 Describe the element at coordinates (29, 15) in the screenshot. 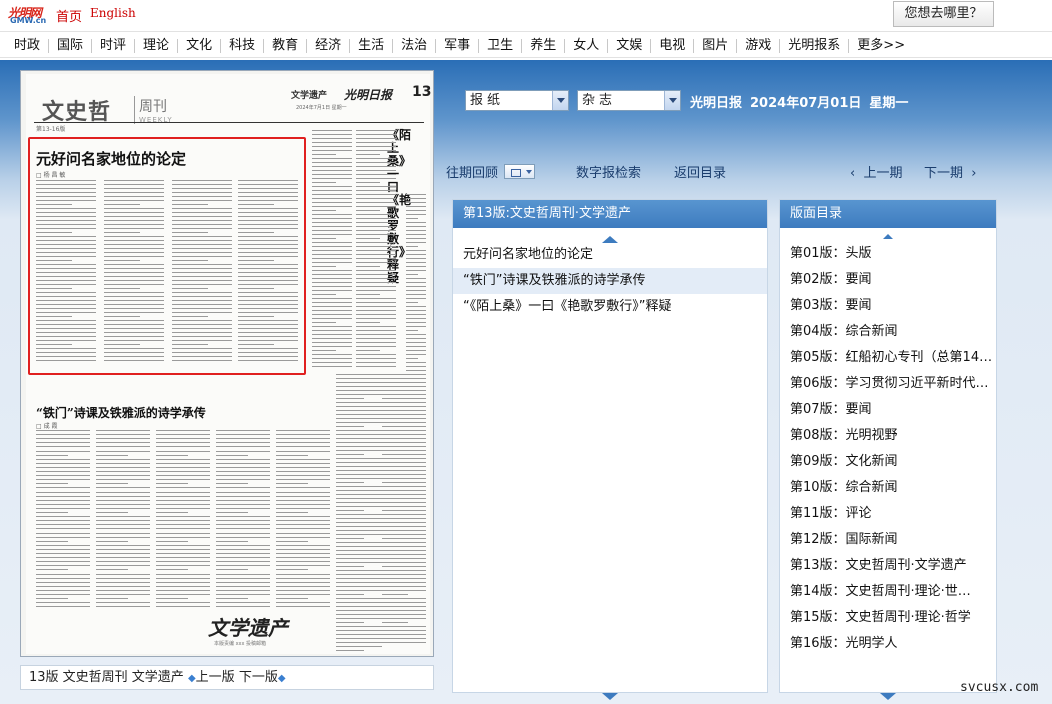

I see `site-logo: 光明网 GMW.cn` at that location.